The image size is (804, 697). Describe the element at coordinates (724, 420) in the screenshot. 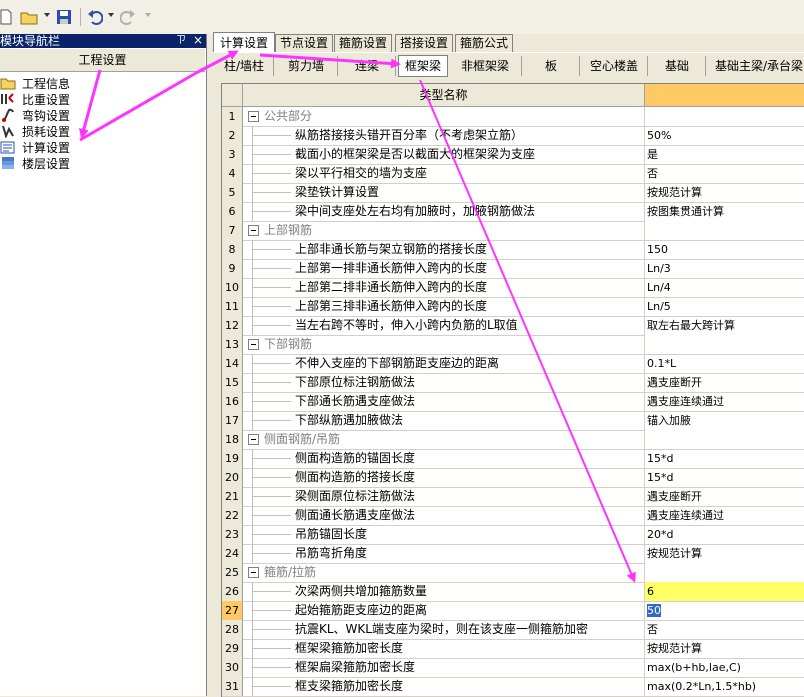

I see `setting-value-cell: 锚入加腋` at that location.